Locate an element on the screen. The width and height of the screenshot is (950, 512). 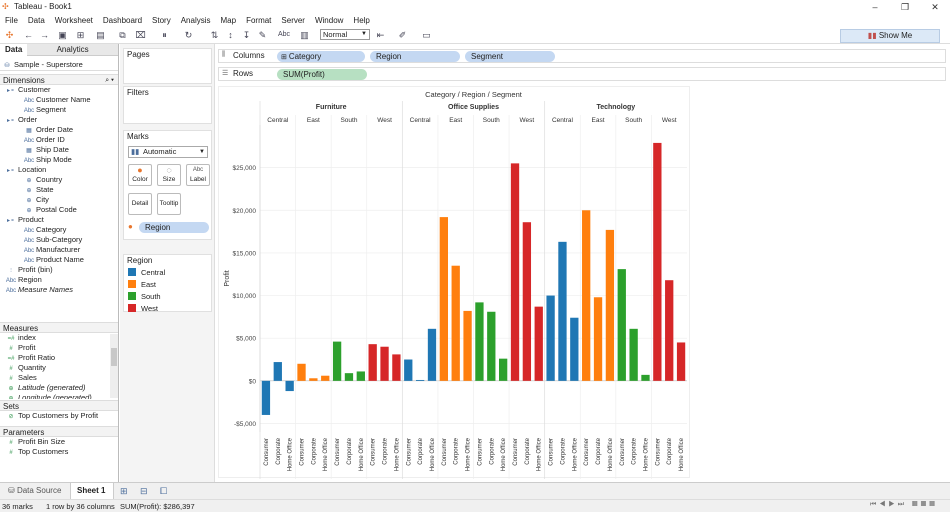
bar-technology-south-corporate is located at coordinates (633, 354).